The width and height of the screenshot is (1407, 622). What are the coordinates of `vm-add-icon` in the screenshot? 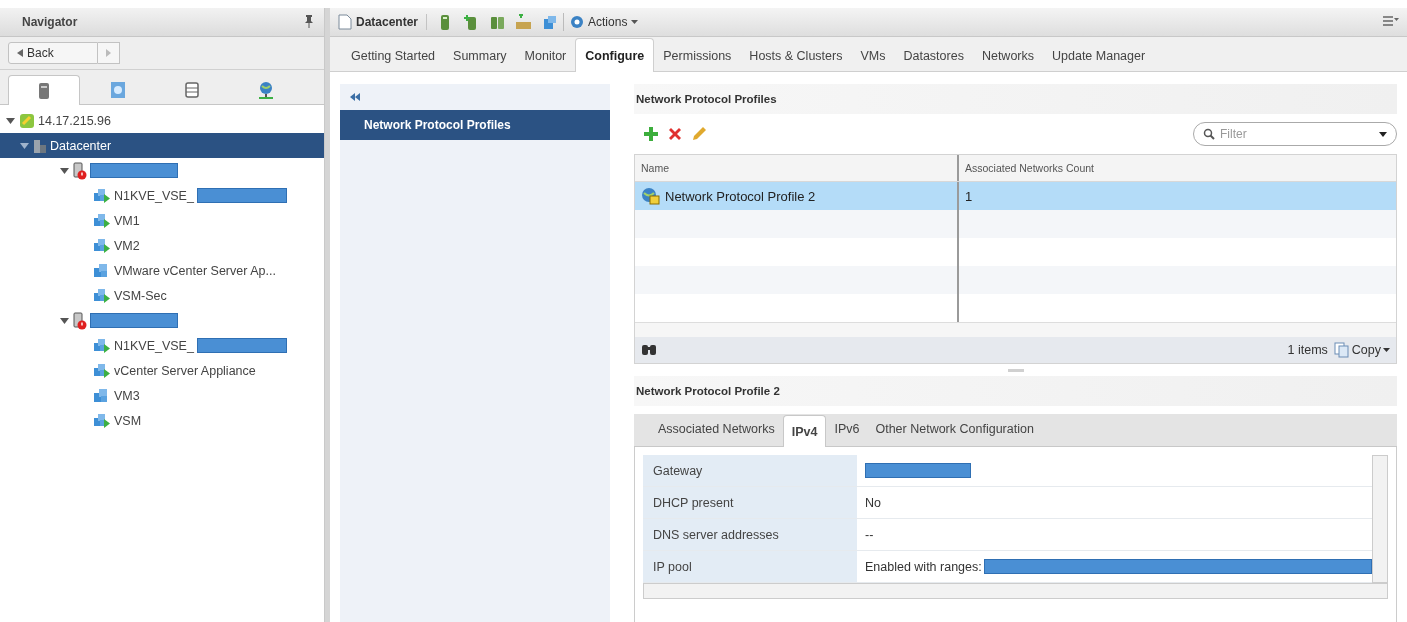 It's located at (549, 22).